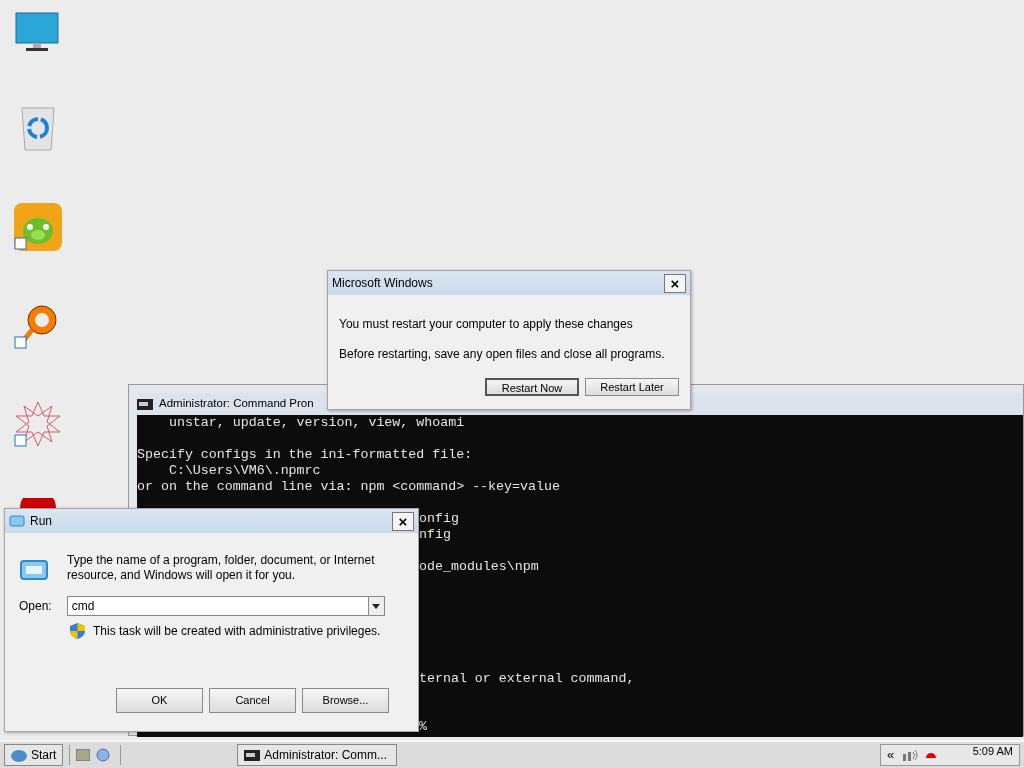 The width and height of the screenshot is (1024, 768). What do you see at coordinates (236, 404) in the screenshot?
I see `window-title: Administrator: Command Pron` at bounding box center [236, 404].